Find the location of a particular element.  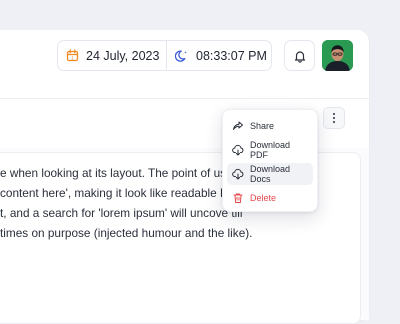

options-dropdown-menu: Share Download PDF Download Docs Delete is located at coordinates (270, 160).